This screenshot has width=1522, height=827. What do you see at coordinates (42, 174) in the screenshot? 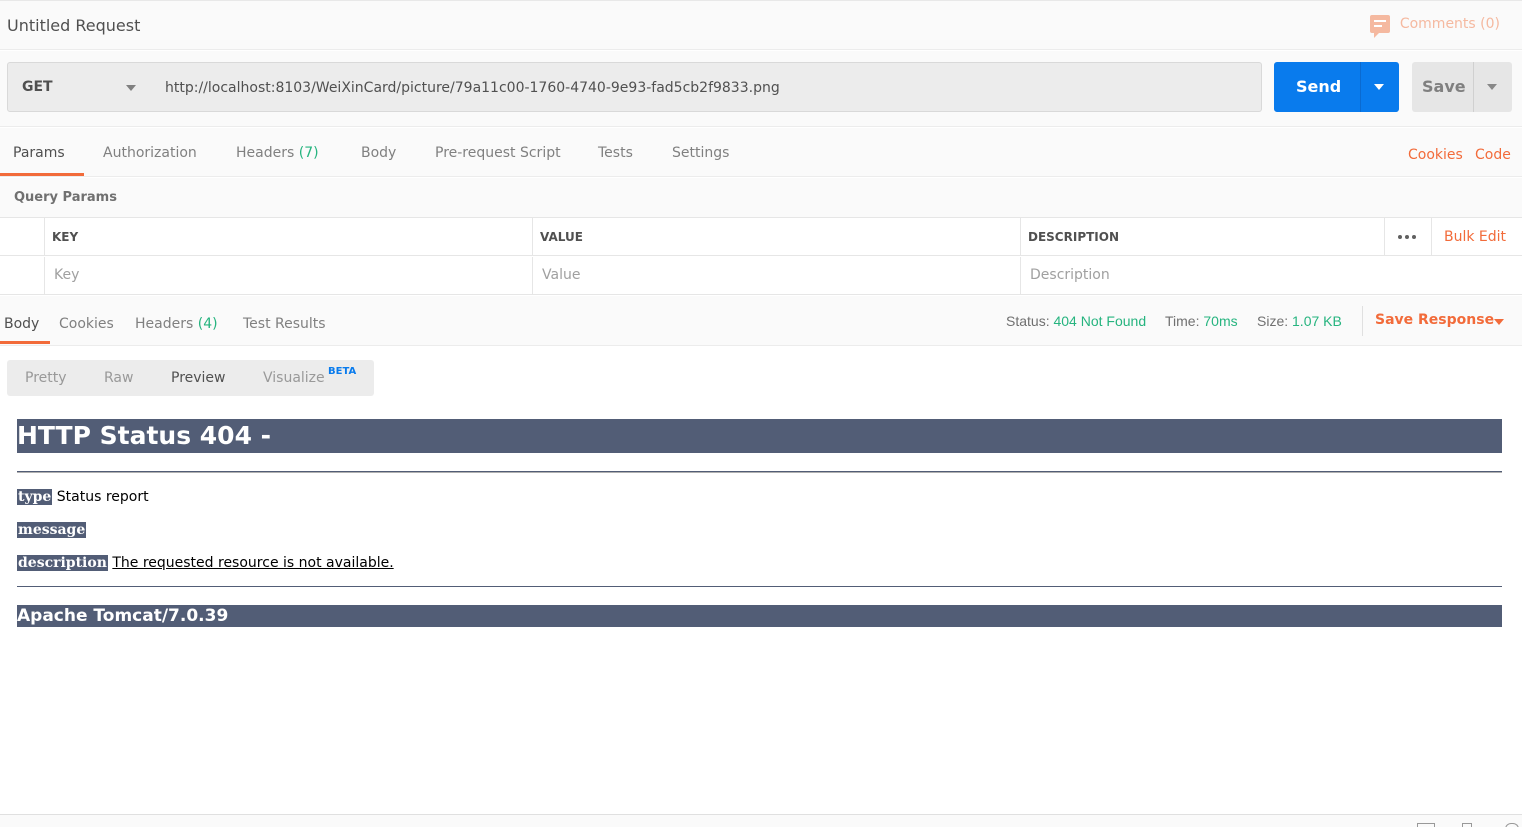
I see `active-tab-indicator` at bounding box center [42, 174].